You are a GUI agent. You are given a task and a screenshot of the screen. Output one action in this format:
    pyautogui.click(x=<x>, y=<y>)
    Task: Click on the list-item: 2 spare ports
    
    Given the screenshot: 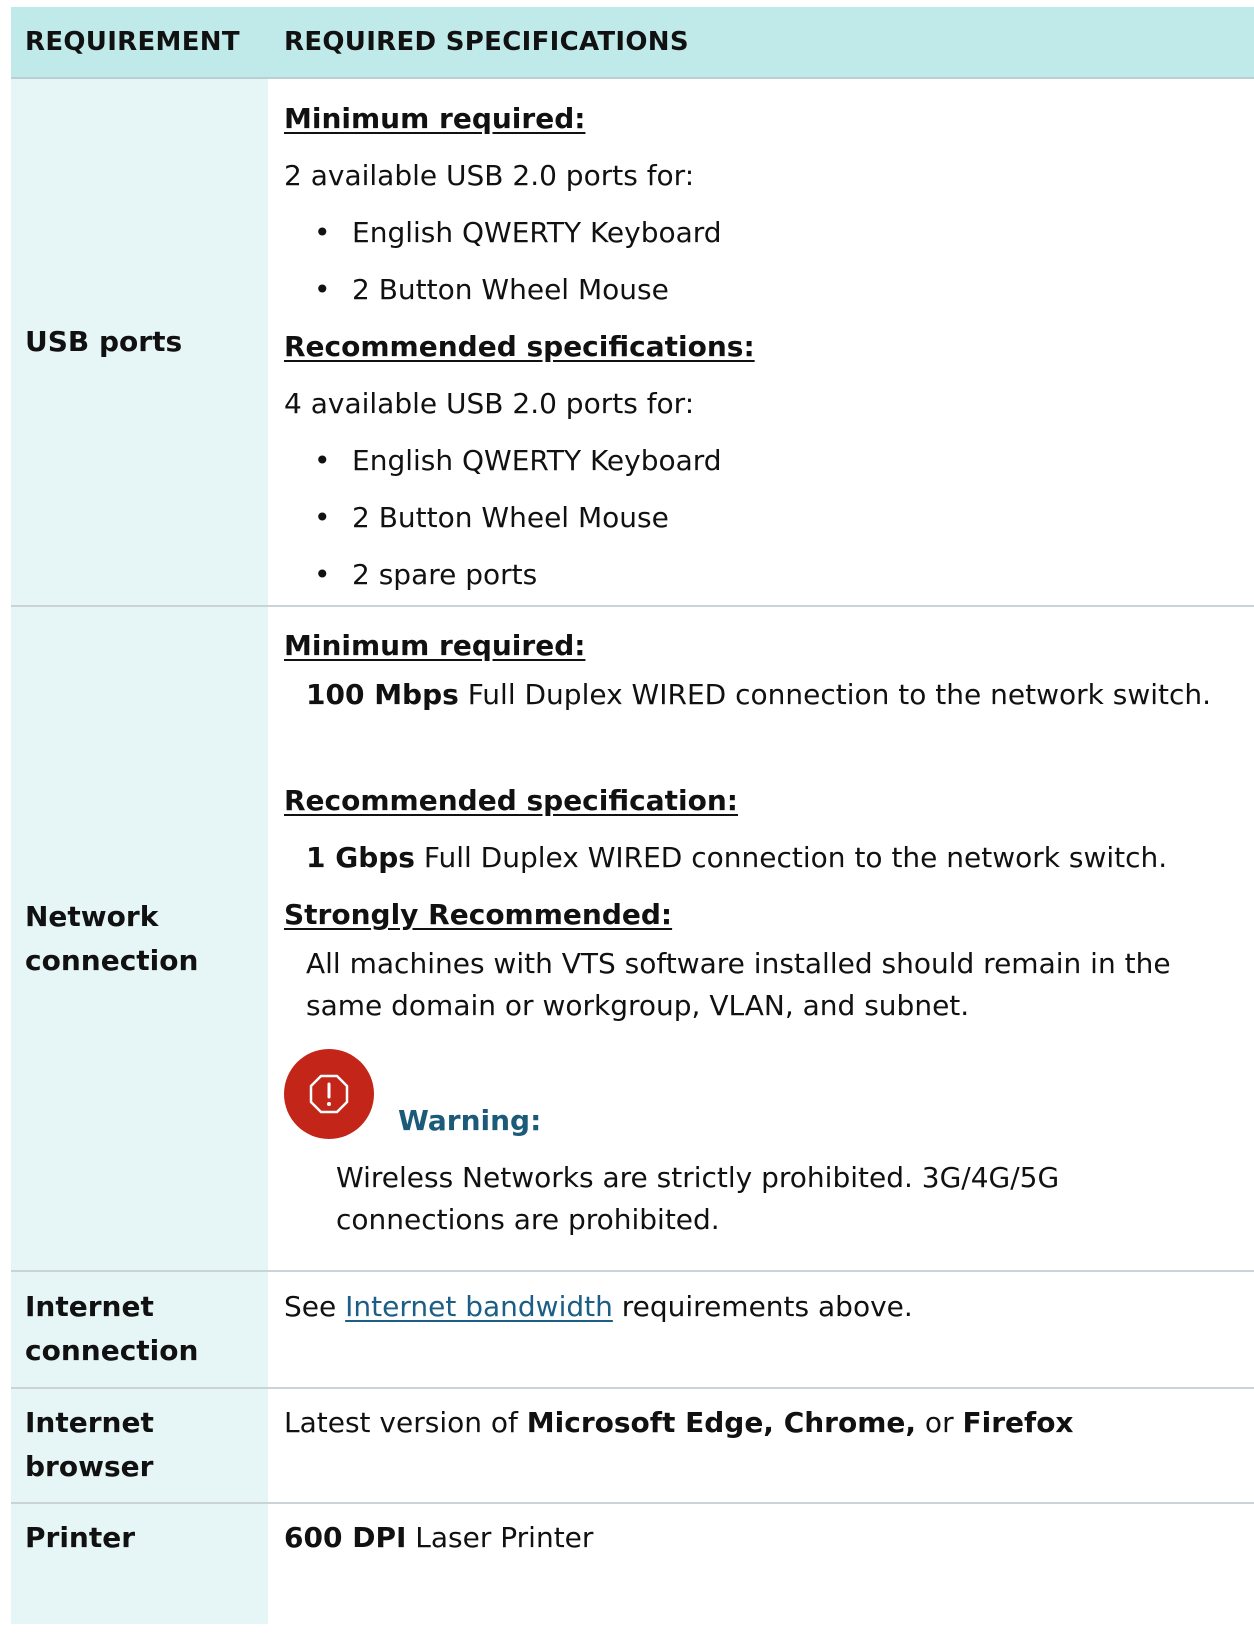 What is the action you would take?
    pyautogui.click(x=769, y=574)
    